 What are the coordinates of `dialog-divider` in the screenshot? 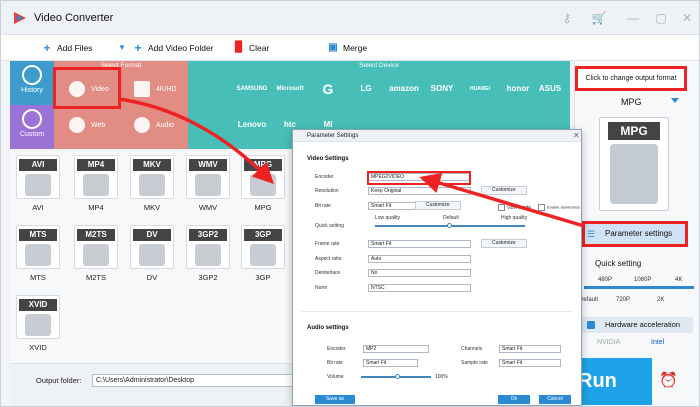 It's located at (437, 311).